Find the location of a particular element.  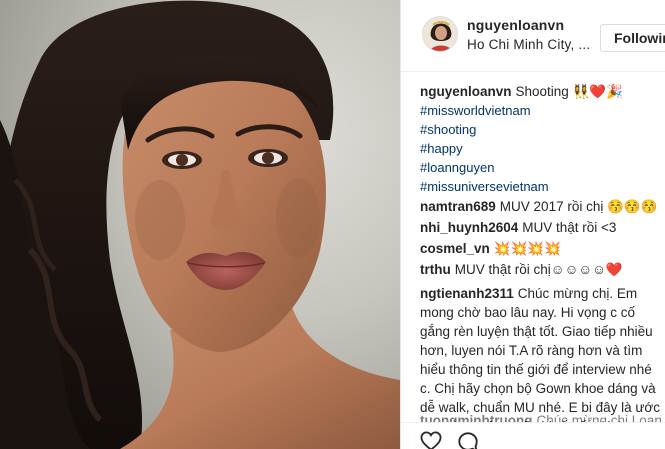

comment: namtran689 MUV 2017 rồi chị 😚😚😚 is located at coordinates (542, 206).